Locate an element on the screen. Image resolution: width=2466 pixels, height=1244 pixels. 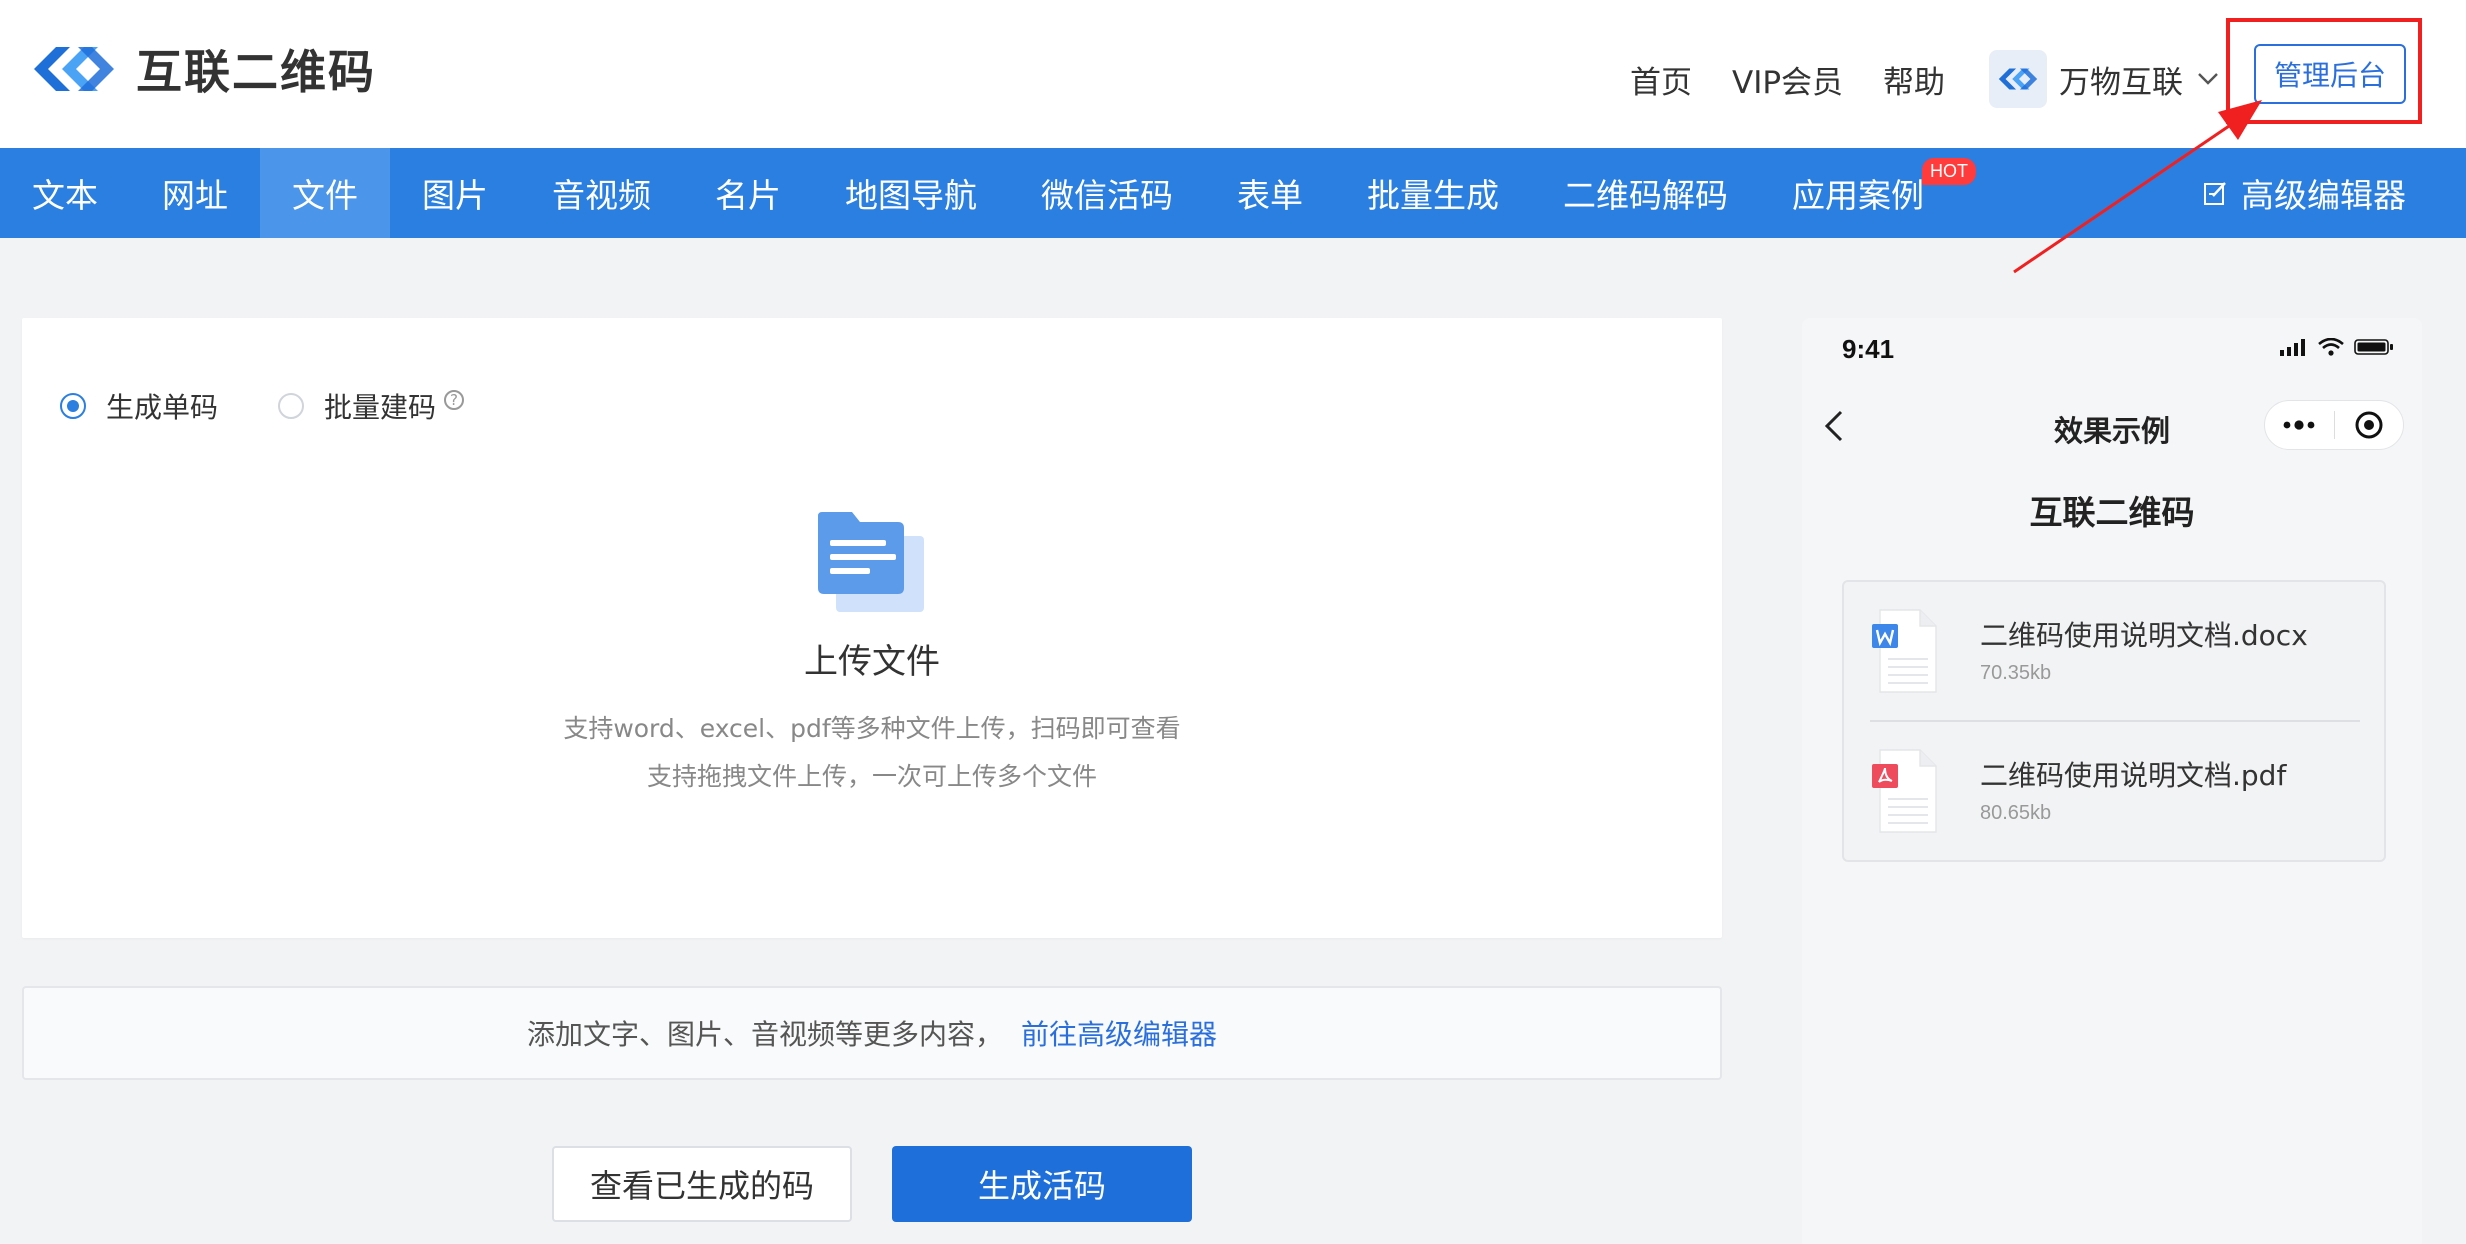
radio-unchecked-icon is located at coordinates (291, 406).